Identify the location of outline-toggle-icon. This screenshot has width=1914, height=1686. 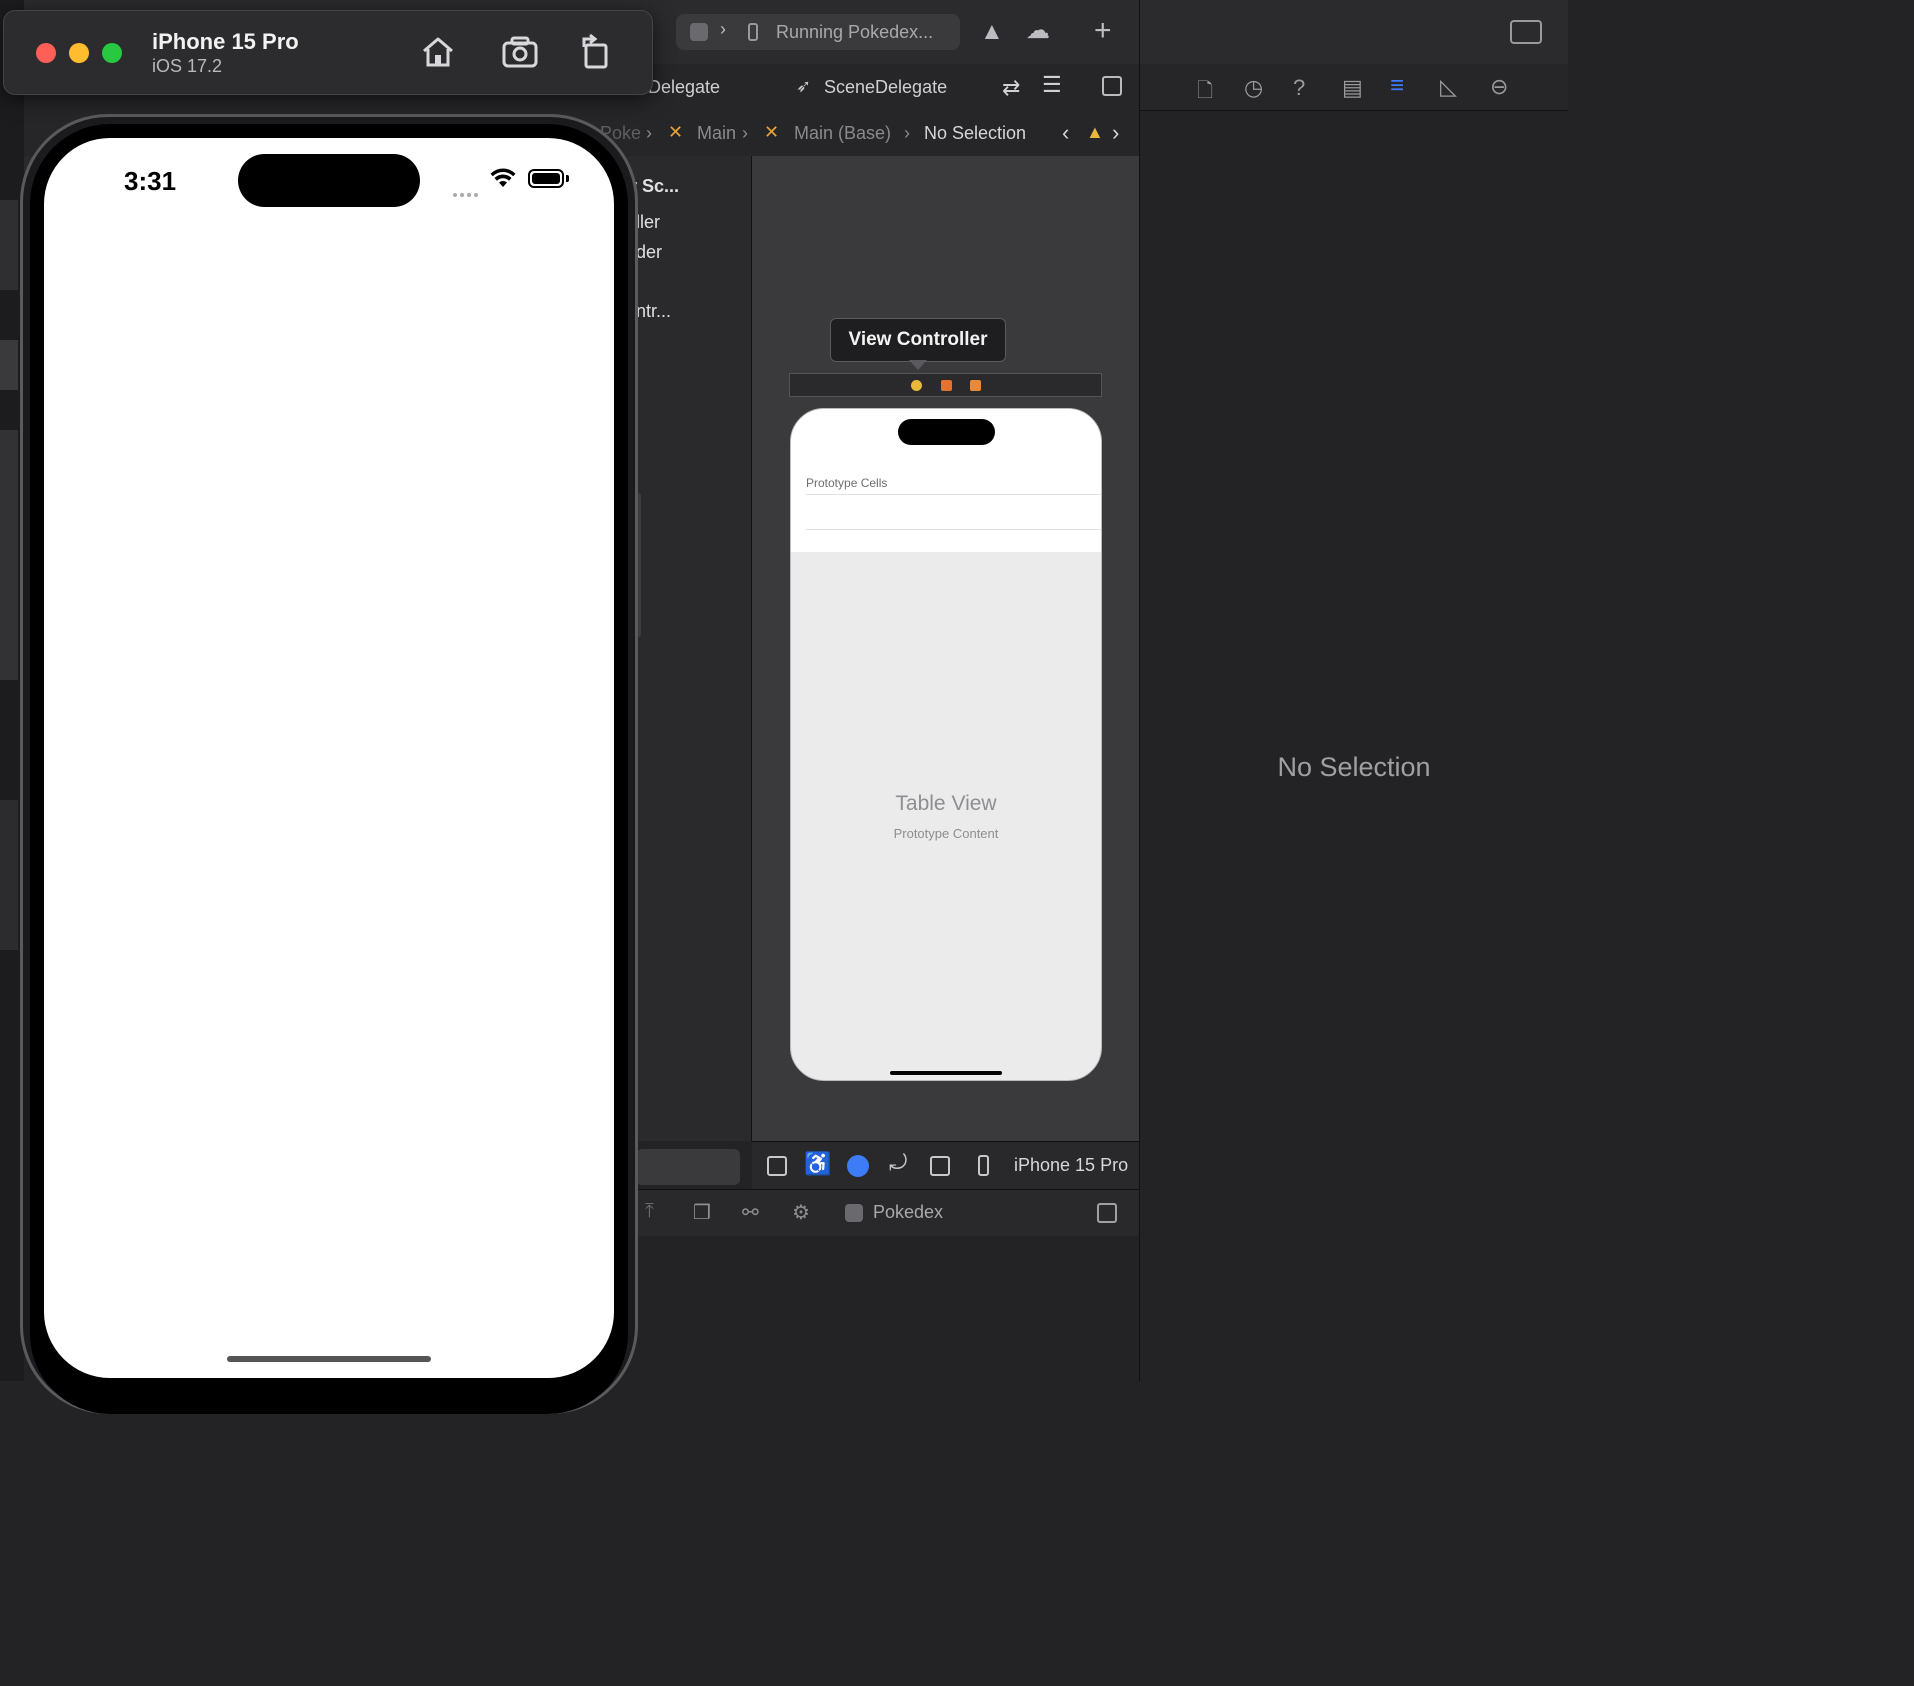
(777, 1166).